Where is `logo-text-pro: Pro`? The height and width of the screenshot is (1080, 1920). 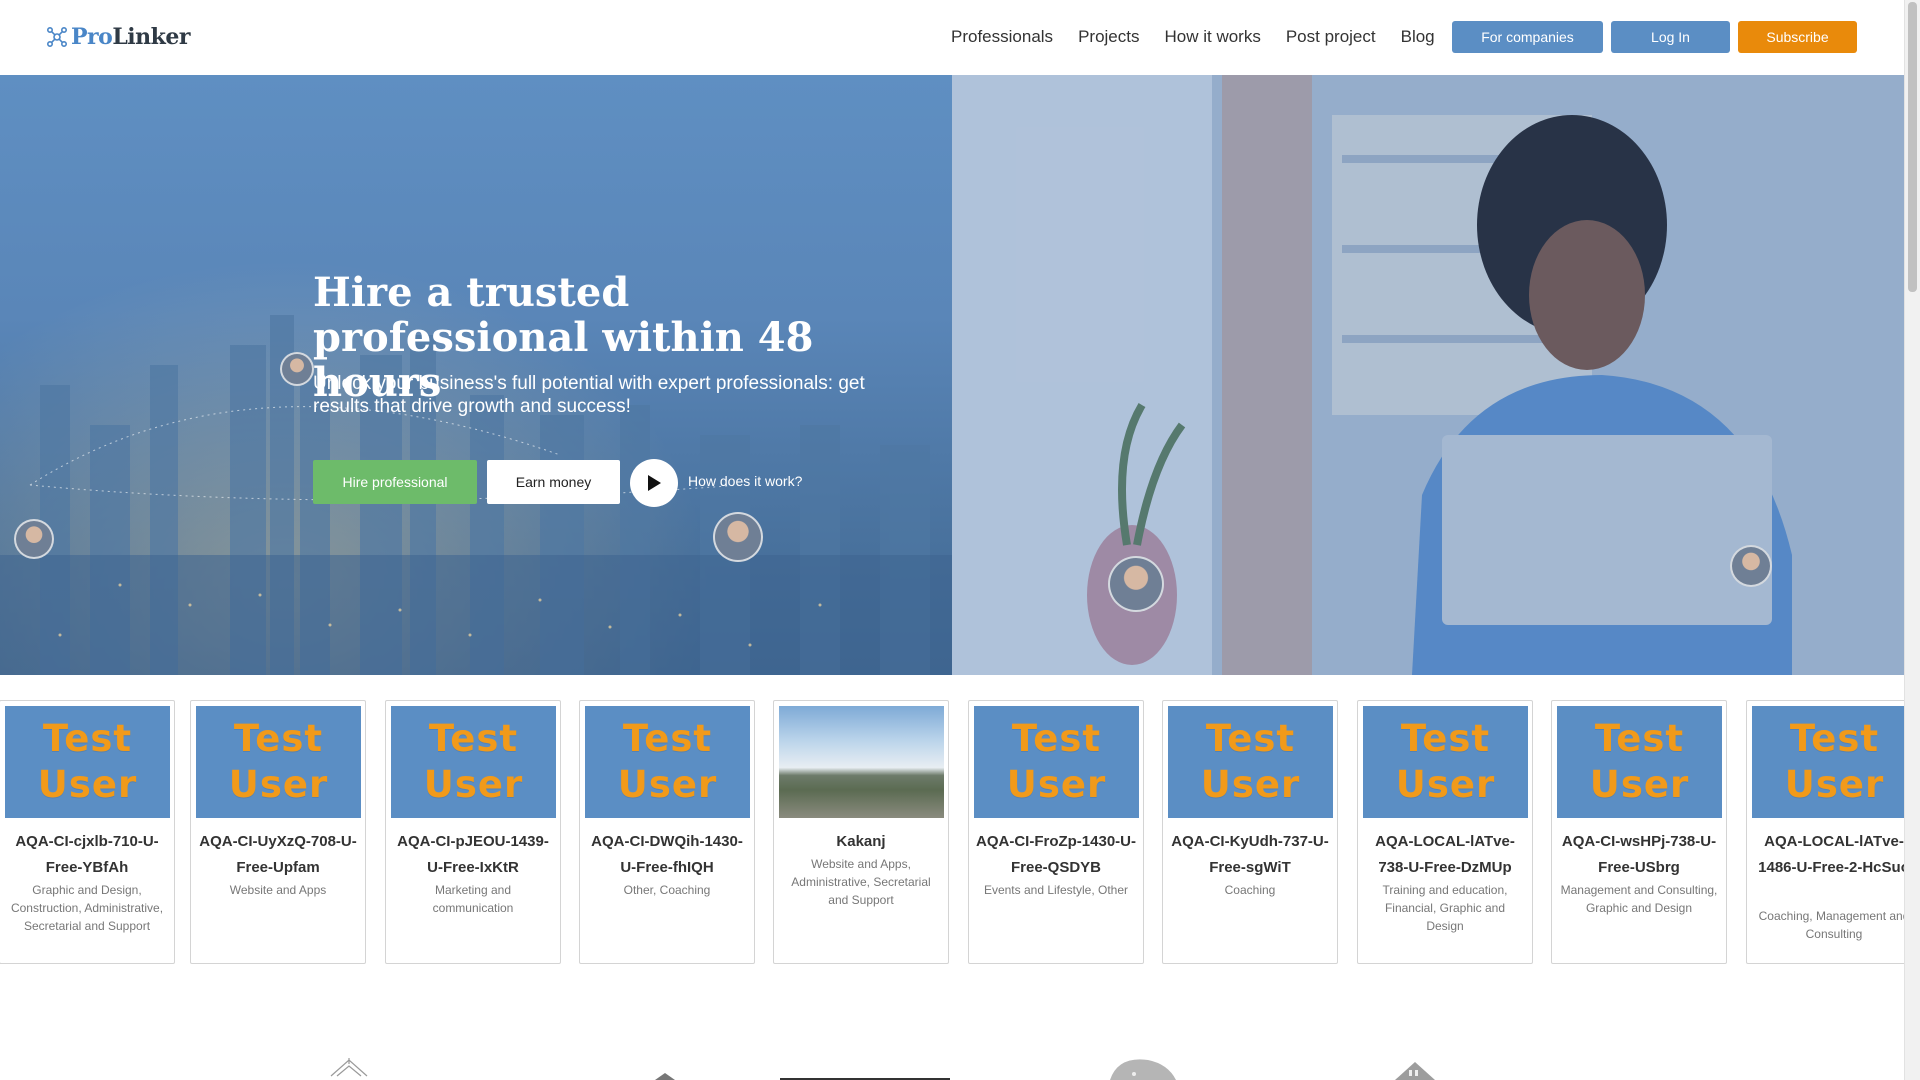 logo-text-pro: Pro is located at coordinates (92, 37).